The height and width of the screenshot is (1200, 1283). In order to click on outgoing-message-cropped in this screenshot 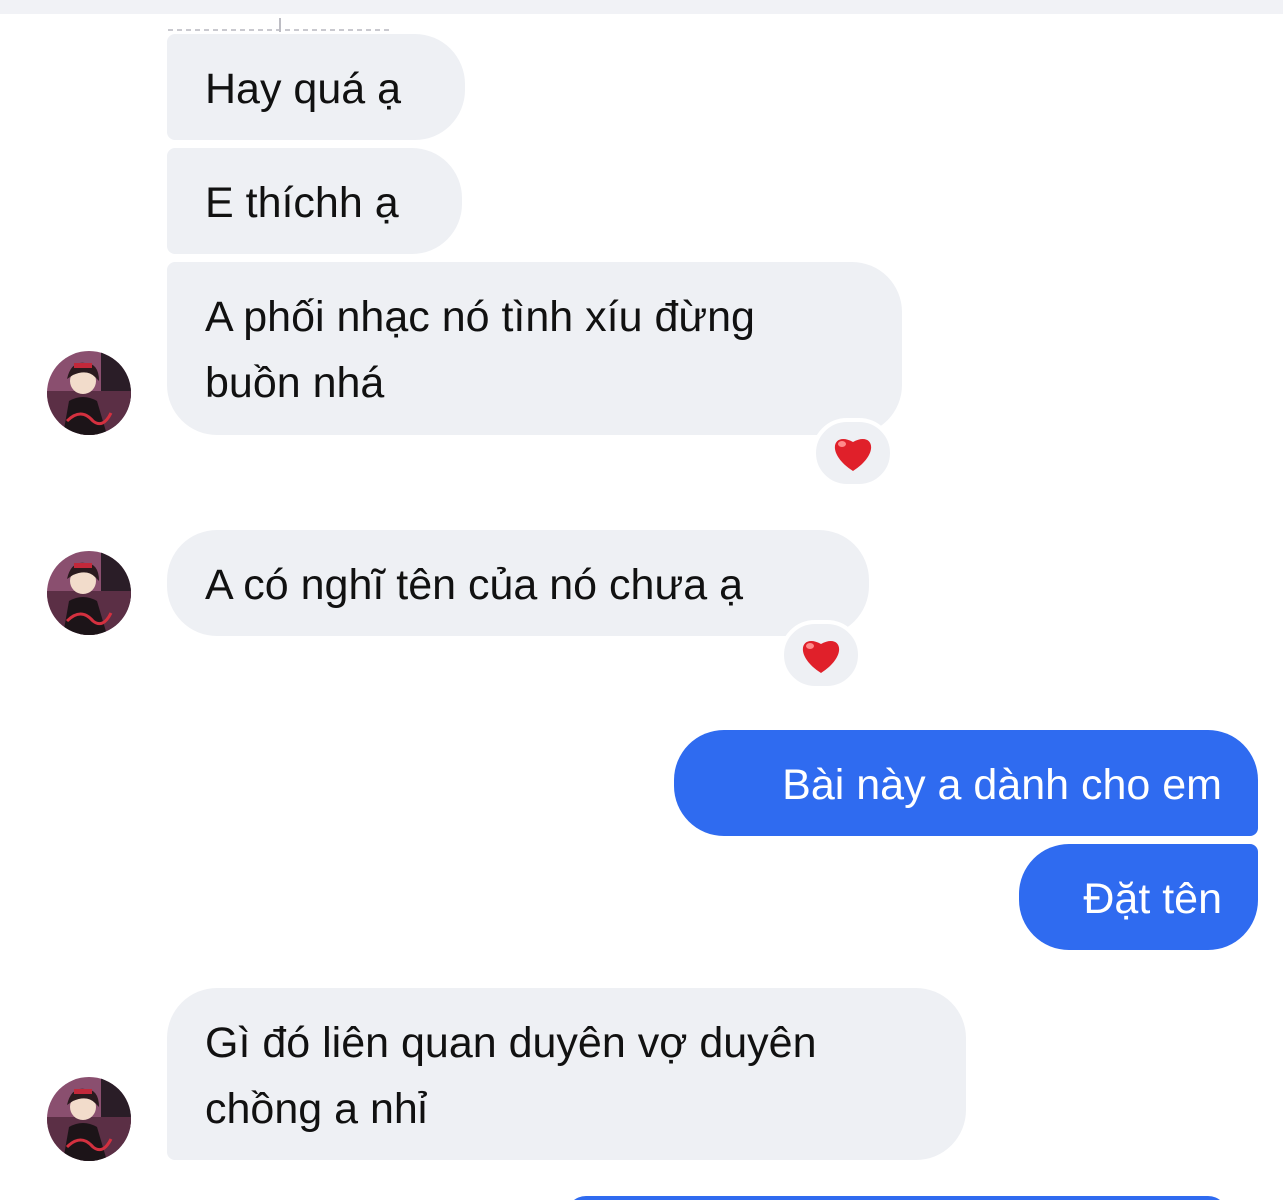, I will do `click(897, 1198)`.